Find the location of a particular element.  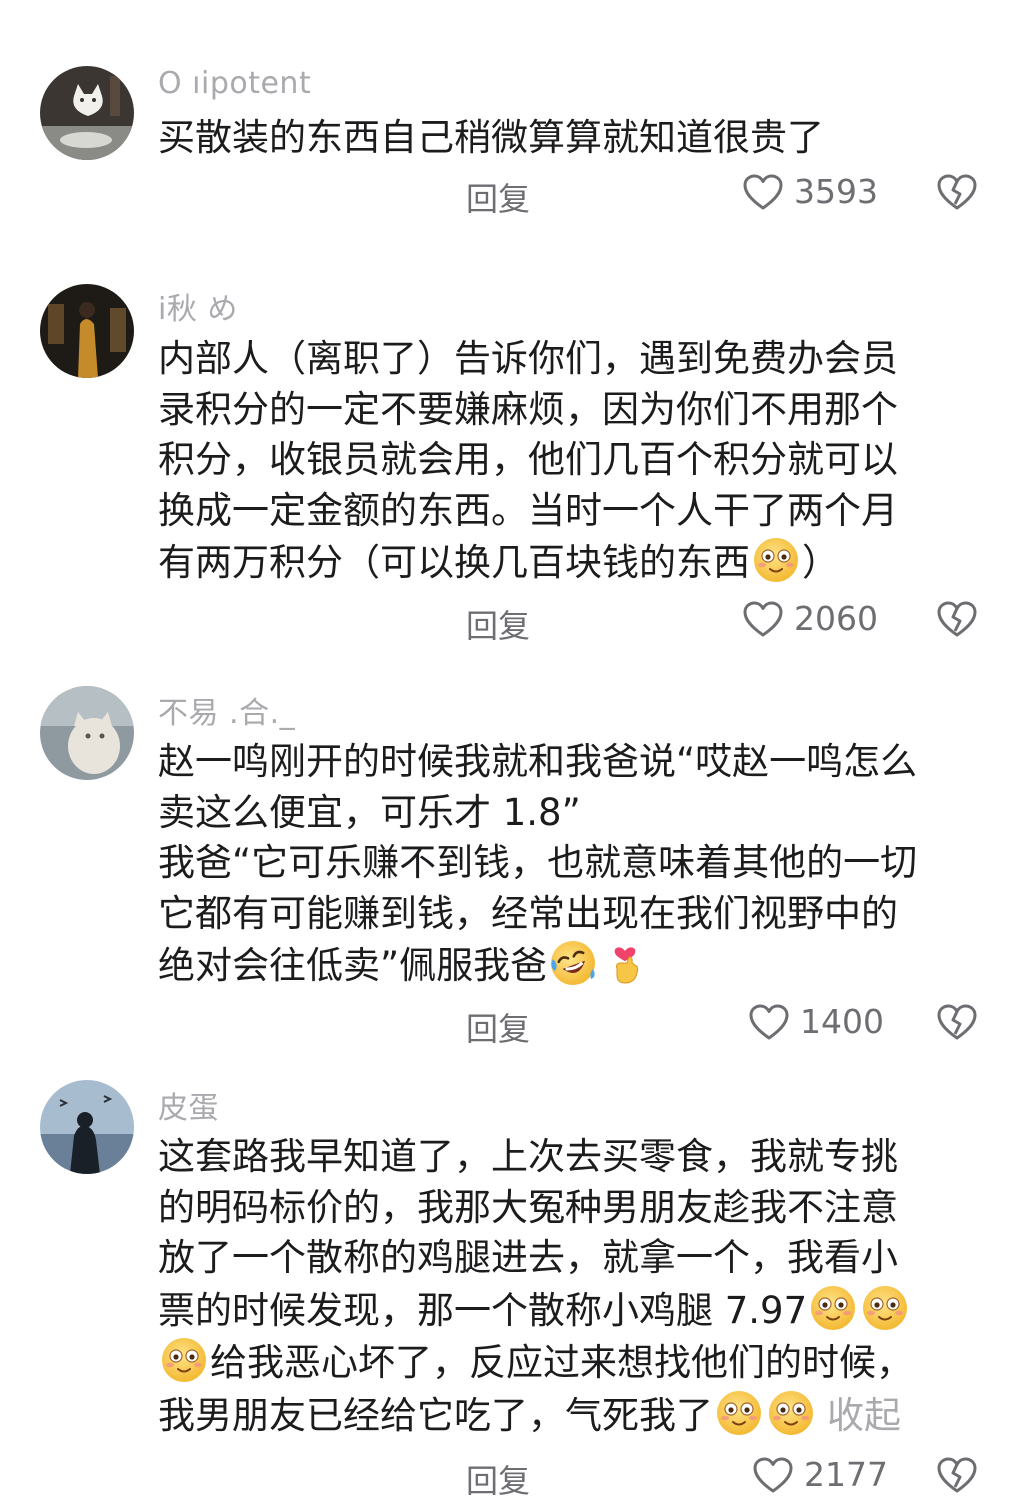

like-button: 2177 is located at coordinates (820, 1474).